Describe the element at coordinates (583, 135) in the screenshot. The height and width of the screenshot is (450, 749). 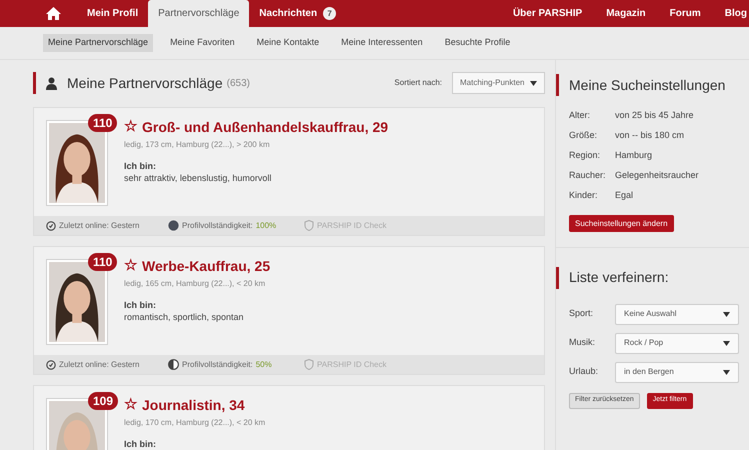
I see `setting-label: Größe:` at that location.